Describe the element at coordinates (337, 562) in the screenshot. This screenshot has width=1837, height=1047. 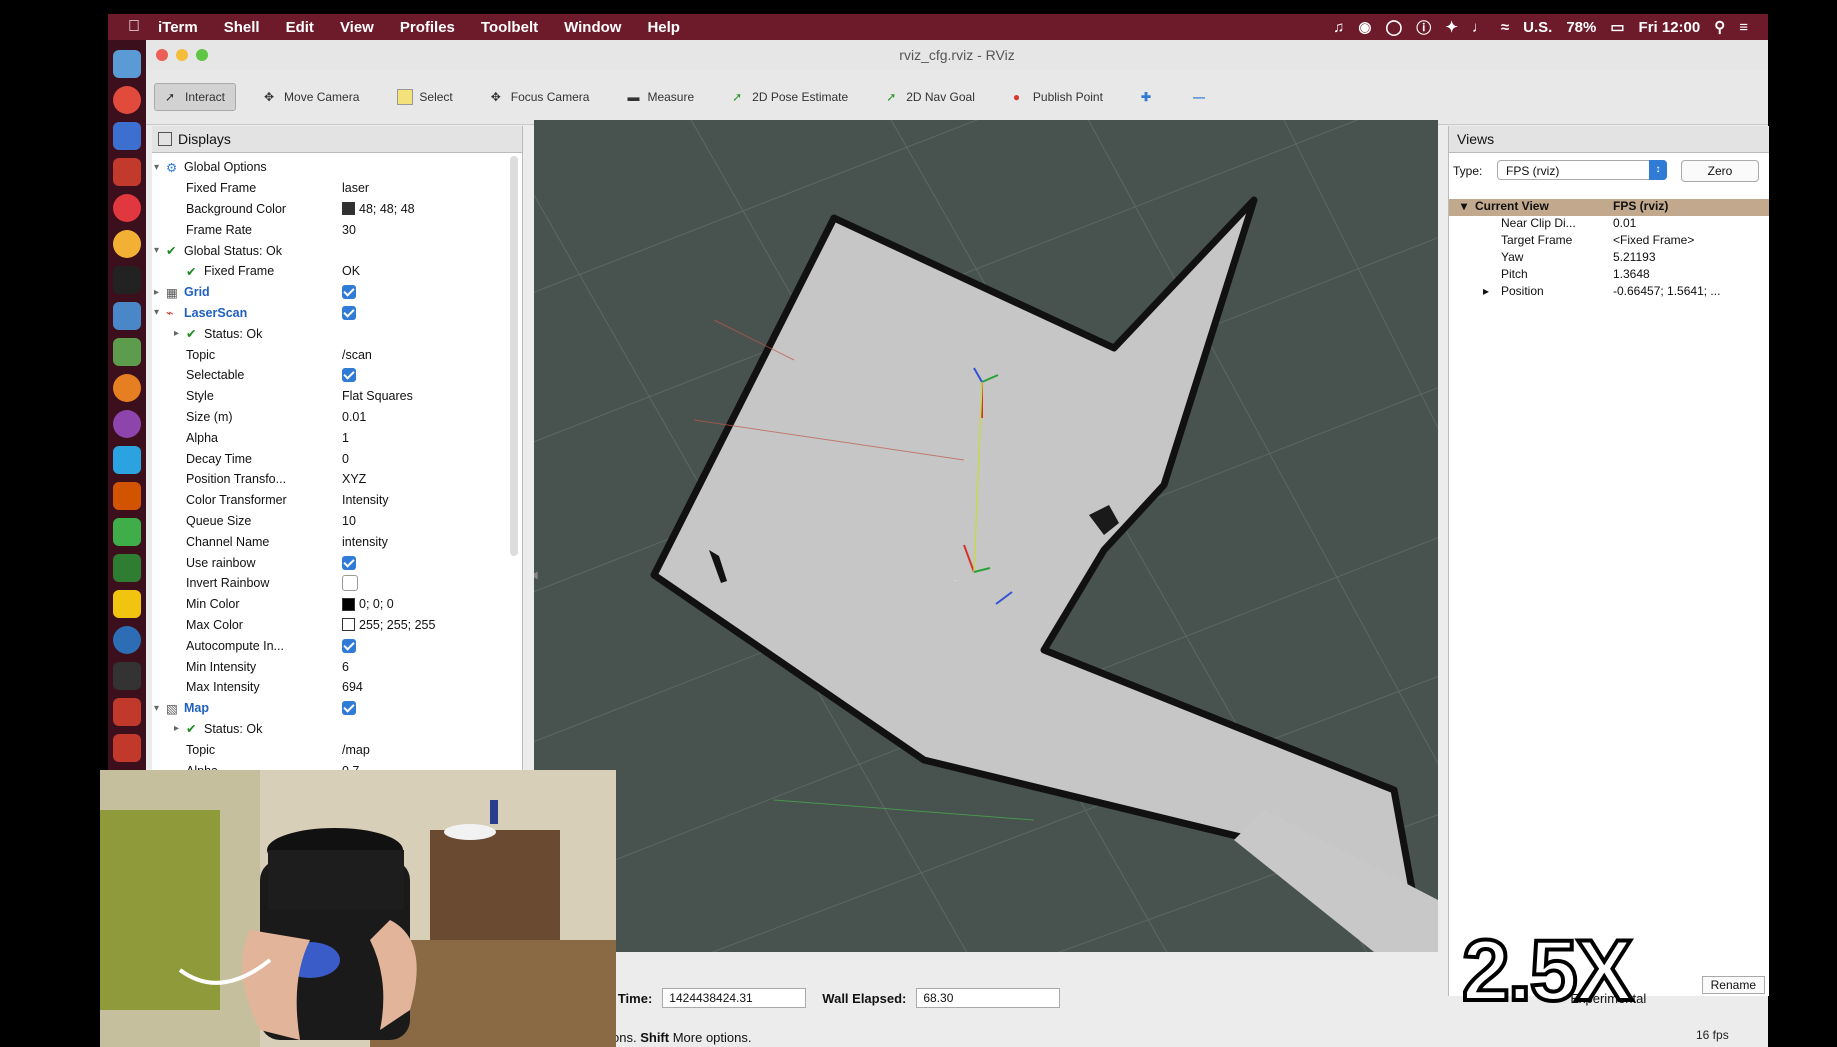
I see `display-property-row: Use rainbow` at that location.